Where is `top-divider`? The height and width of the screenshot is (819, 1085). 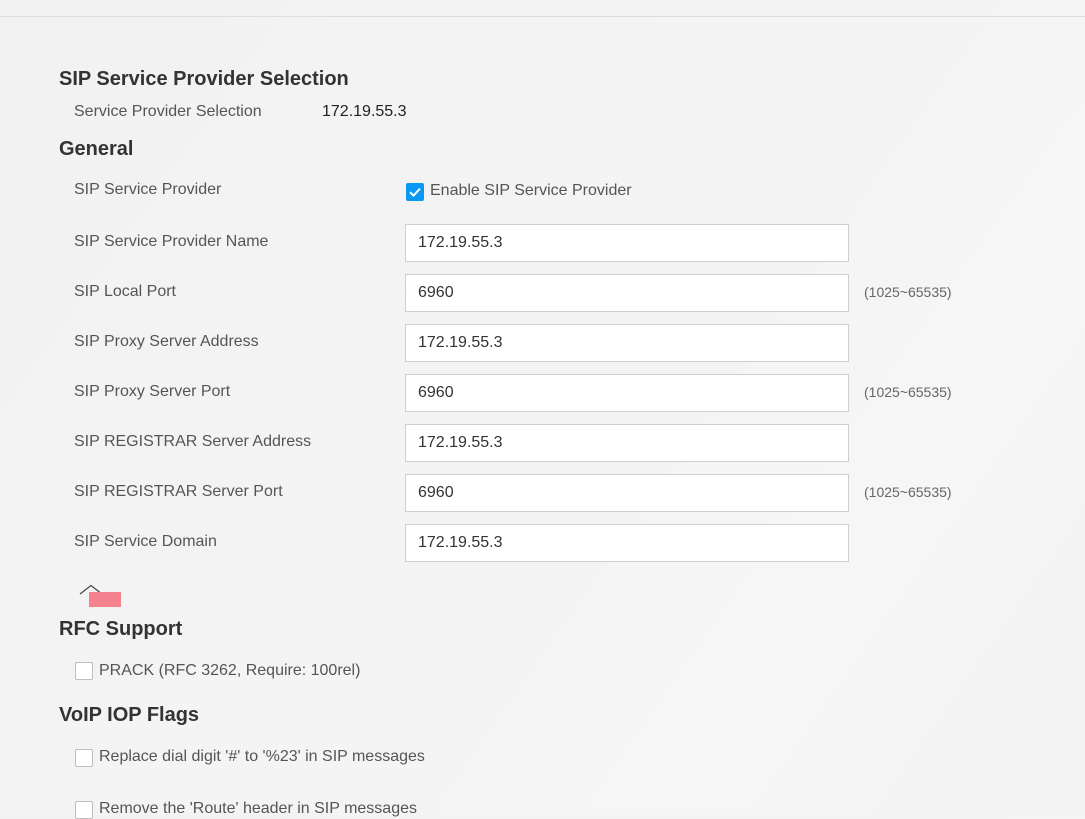 top-divider is located at coordinates (542, 16).